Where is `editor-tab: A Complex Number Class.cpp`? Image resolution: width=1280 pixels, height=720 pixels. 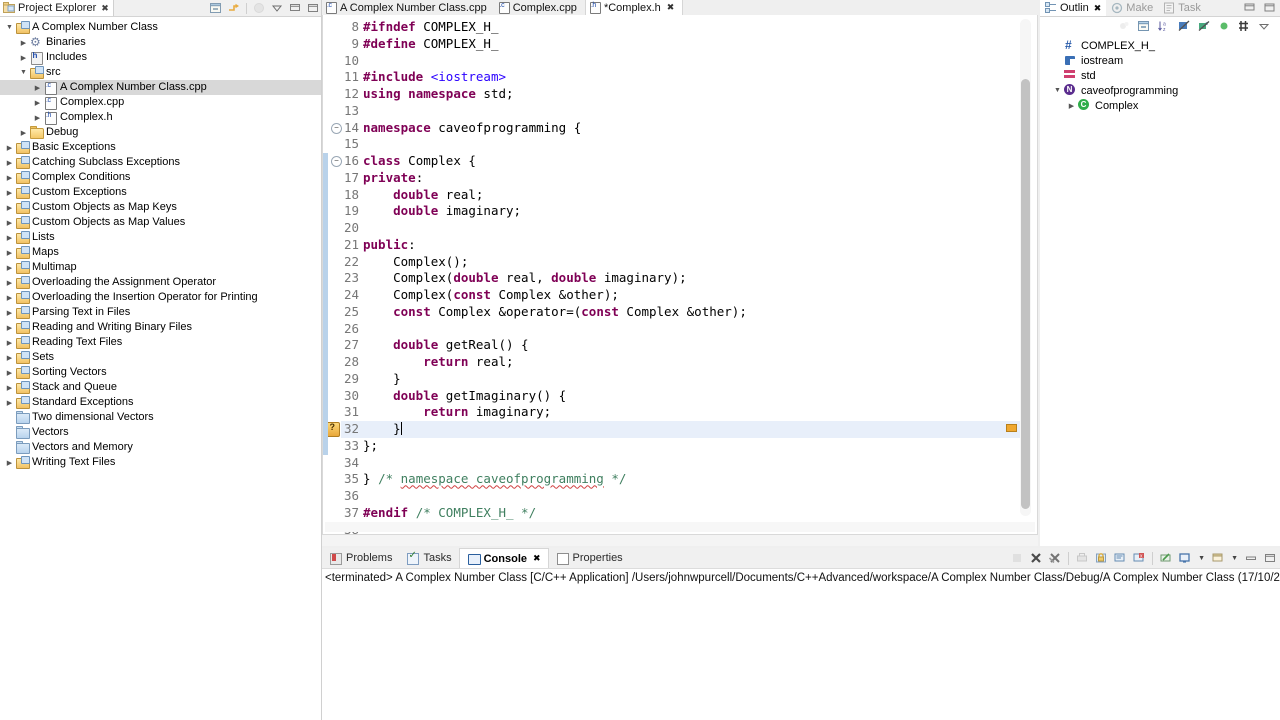 editor-tab: A Complex Number Class.cpp is located at coordinates (408, 7).